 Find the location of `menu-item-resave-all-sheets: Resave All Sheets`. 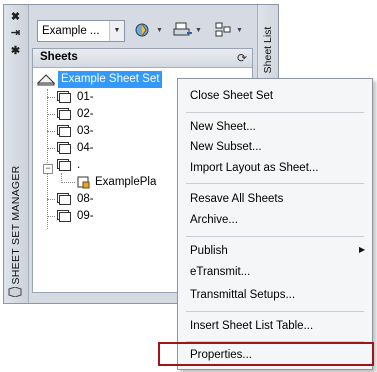

menu-item-resave-all-sheets: Resave All Sheets is located at coordinates (236, 199).